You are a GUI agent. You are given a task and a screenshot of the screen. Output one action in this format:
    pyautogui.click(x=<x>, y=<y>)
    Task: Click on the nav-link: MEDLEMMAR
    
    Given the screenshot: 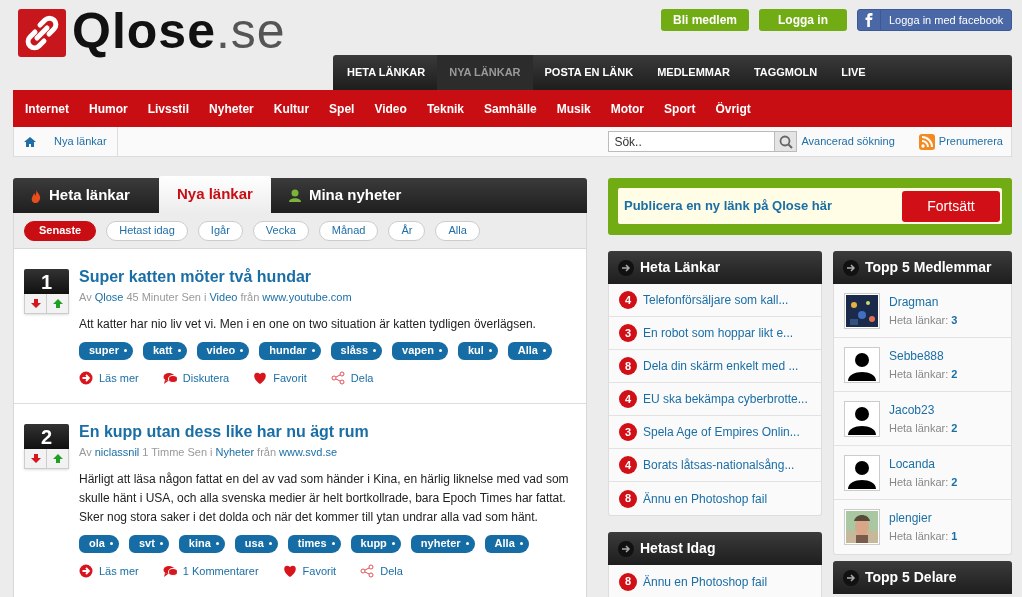 What is the action you would take?
    pyautogui.click(x=693, y=72)
    